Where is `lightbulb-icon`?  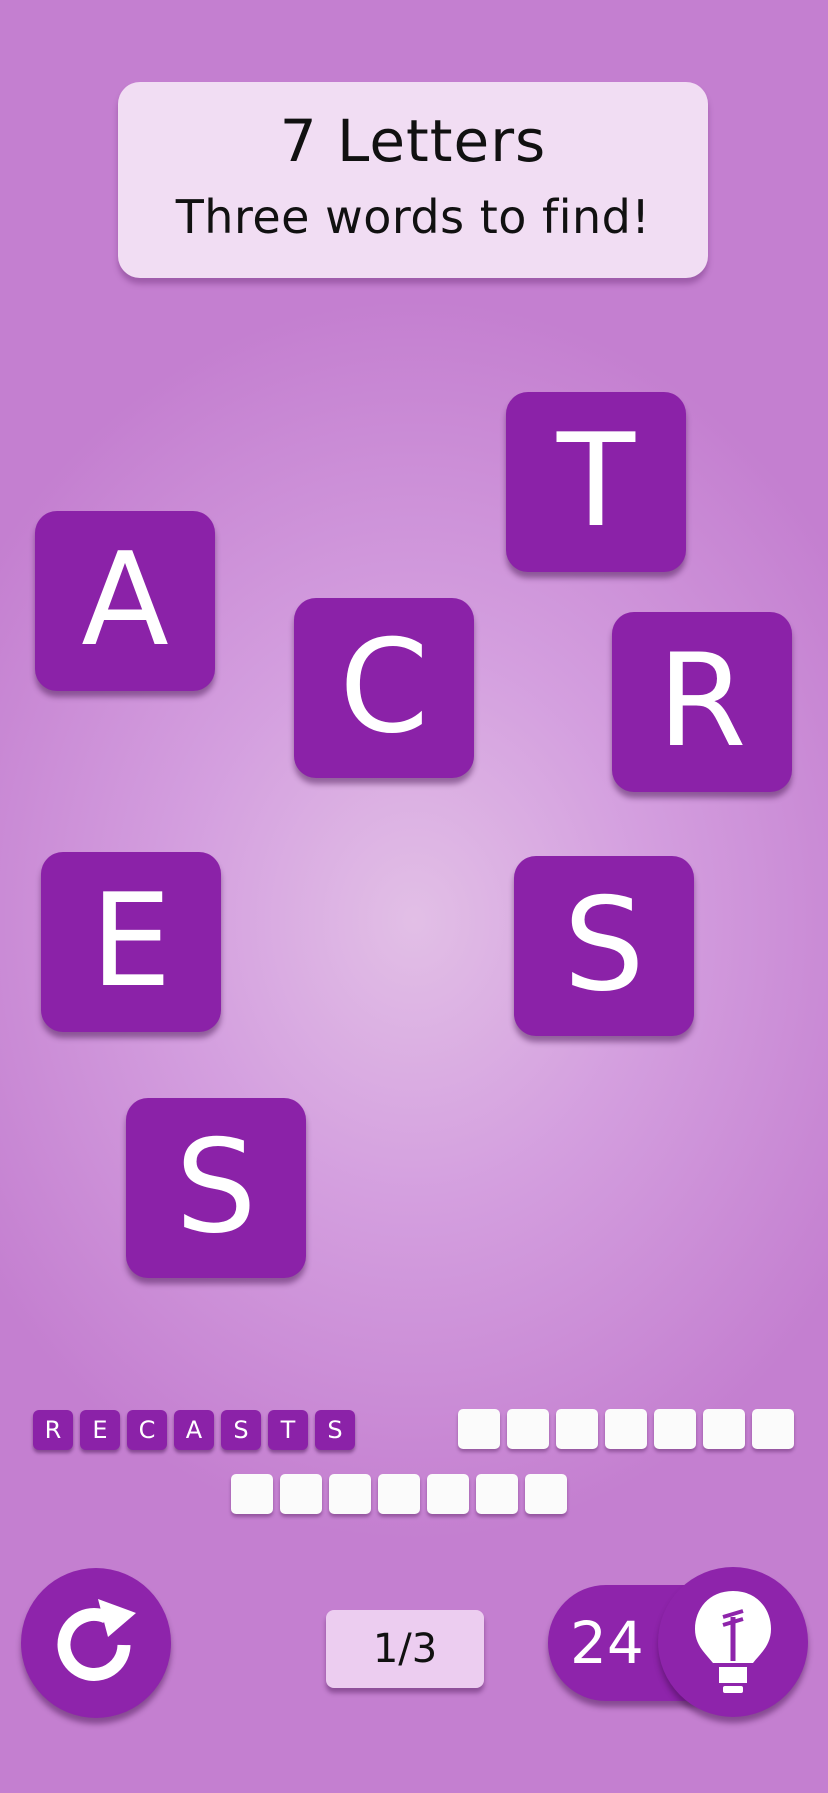 lightbulb-icon is located at coordinates (733, 1642).